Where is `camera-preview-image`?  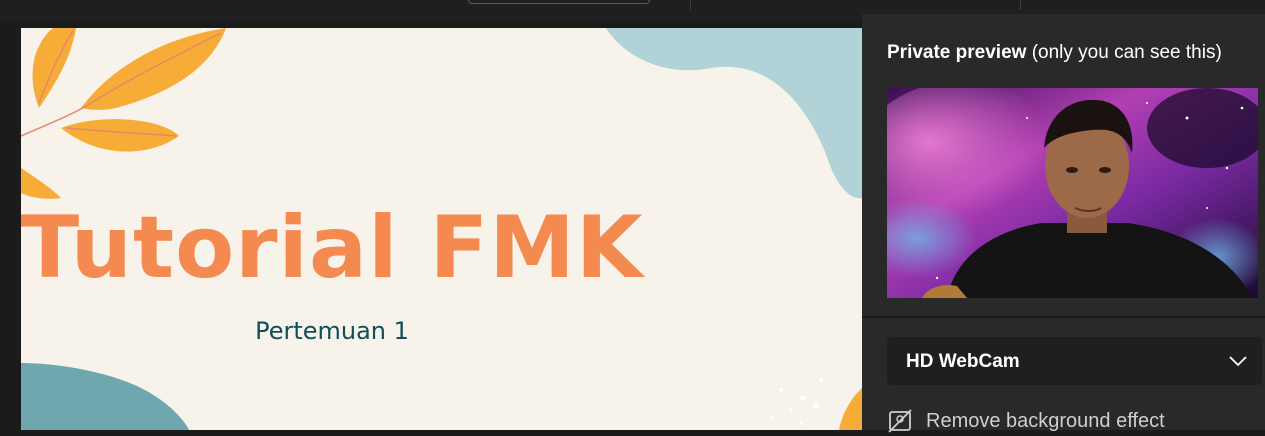
camera-preview-image is located at coordinates (1072, 193).